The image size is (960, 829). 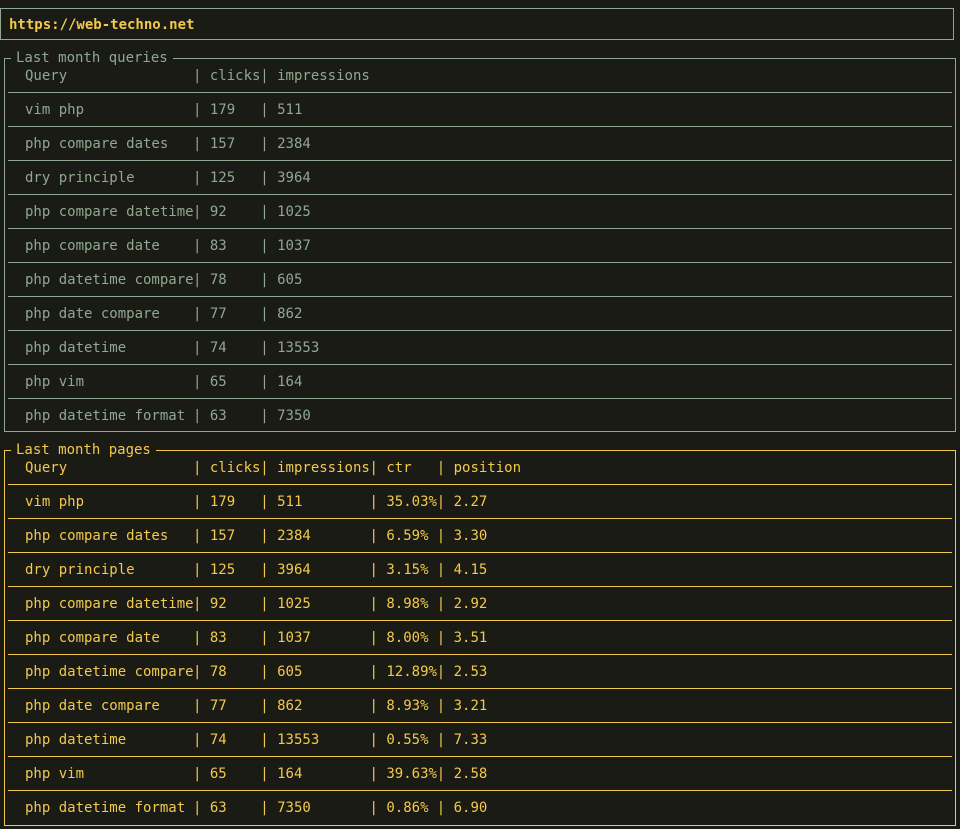 I want to click on table-cell: dry principle, so click(x=80, y=177).